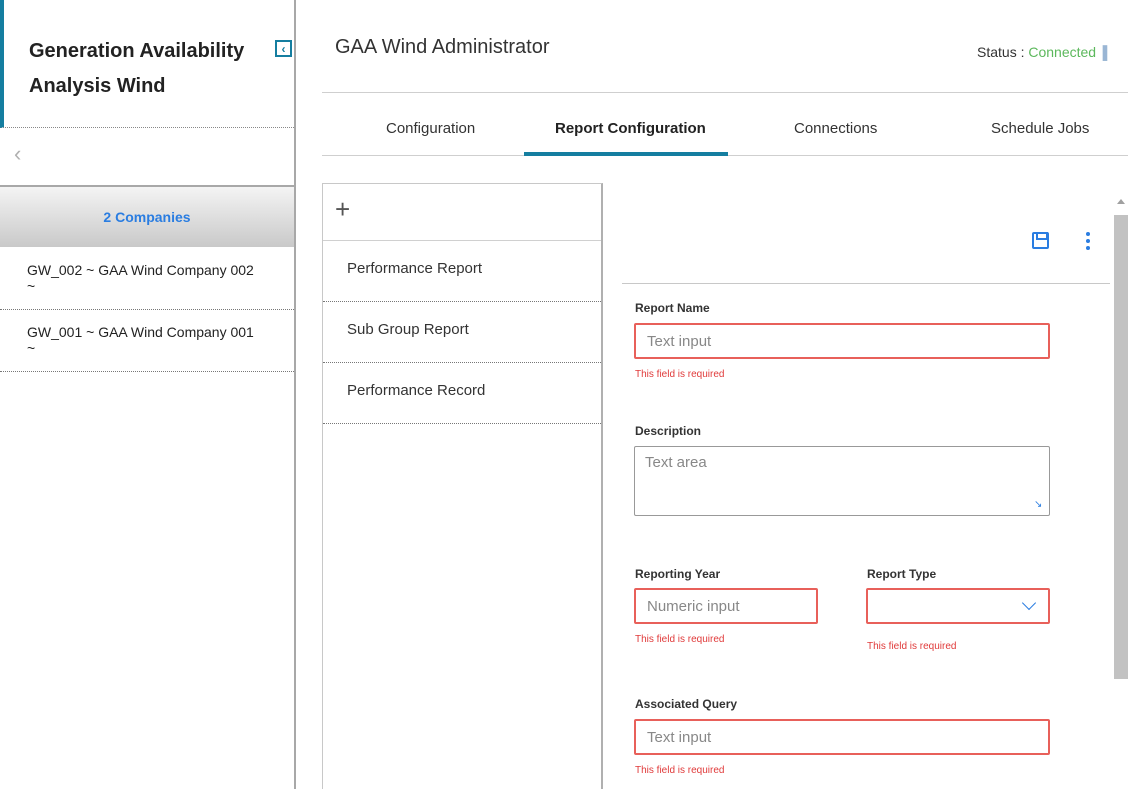 The width and height of the screenshot is (1129, 789). Describe the element at coordinates (668, 431) in the screenshot. I see `description-label: Description` at that location.